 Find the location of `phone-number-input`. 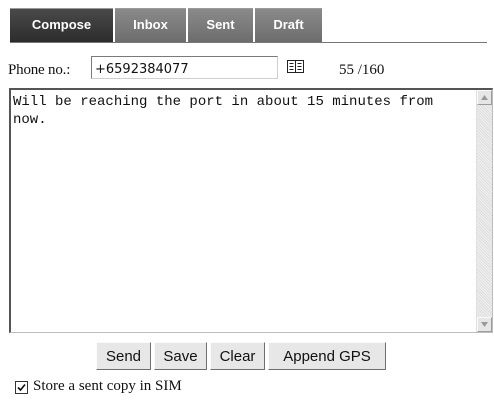

phone-number-input is located at coordinates (184, 67).